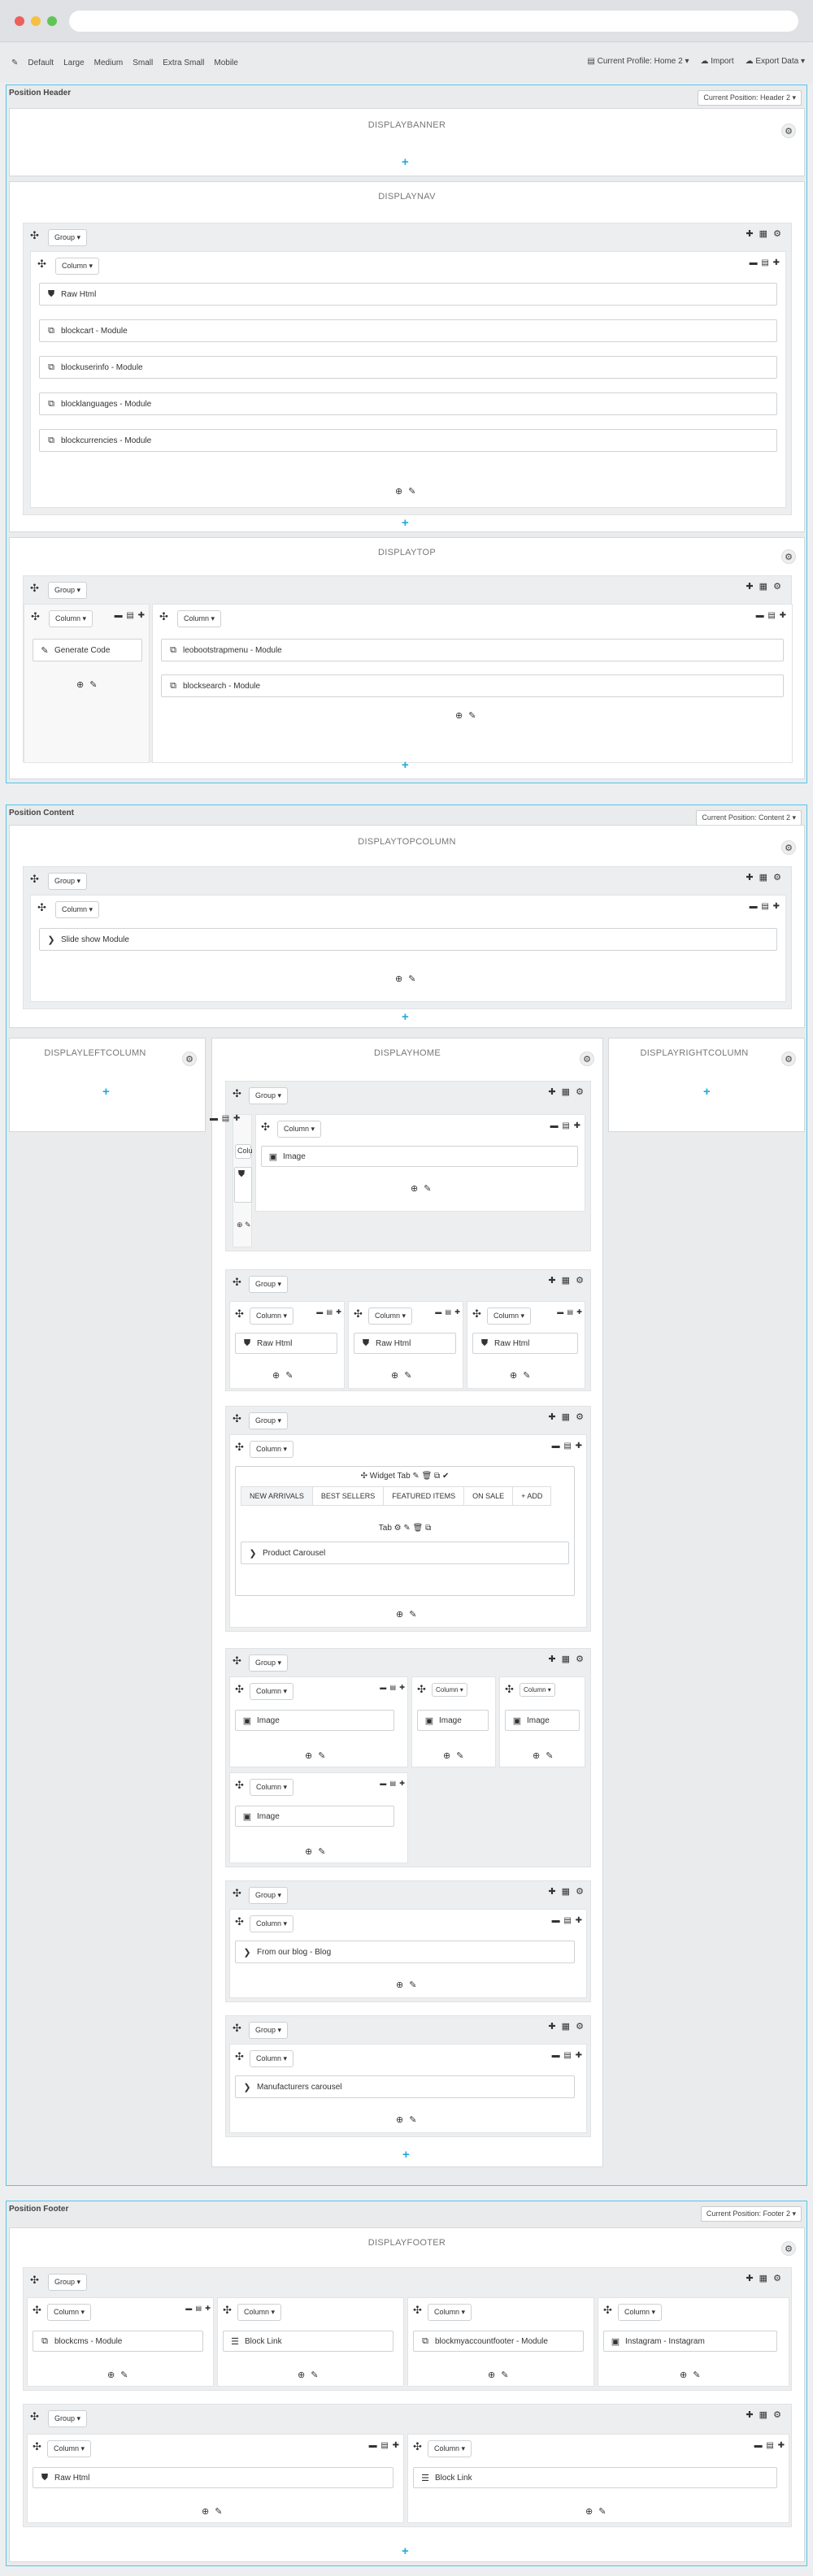 The image size is (813, 2576). What do you see at coordinates (405, 1952) in the screenshot?
I see `module-item: ❯ From our blog - Blog` at bounding box center [405, 1952].